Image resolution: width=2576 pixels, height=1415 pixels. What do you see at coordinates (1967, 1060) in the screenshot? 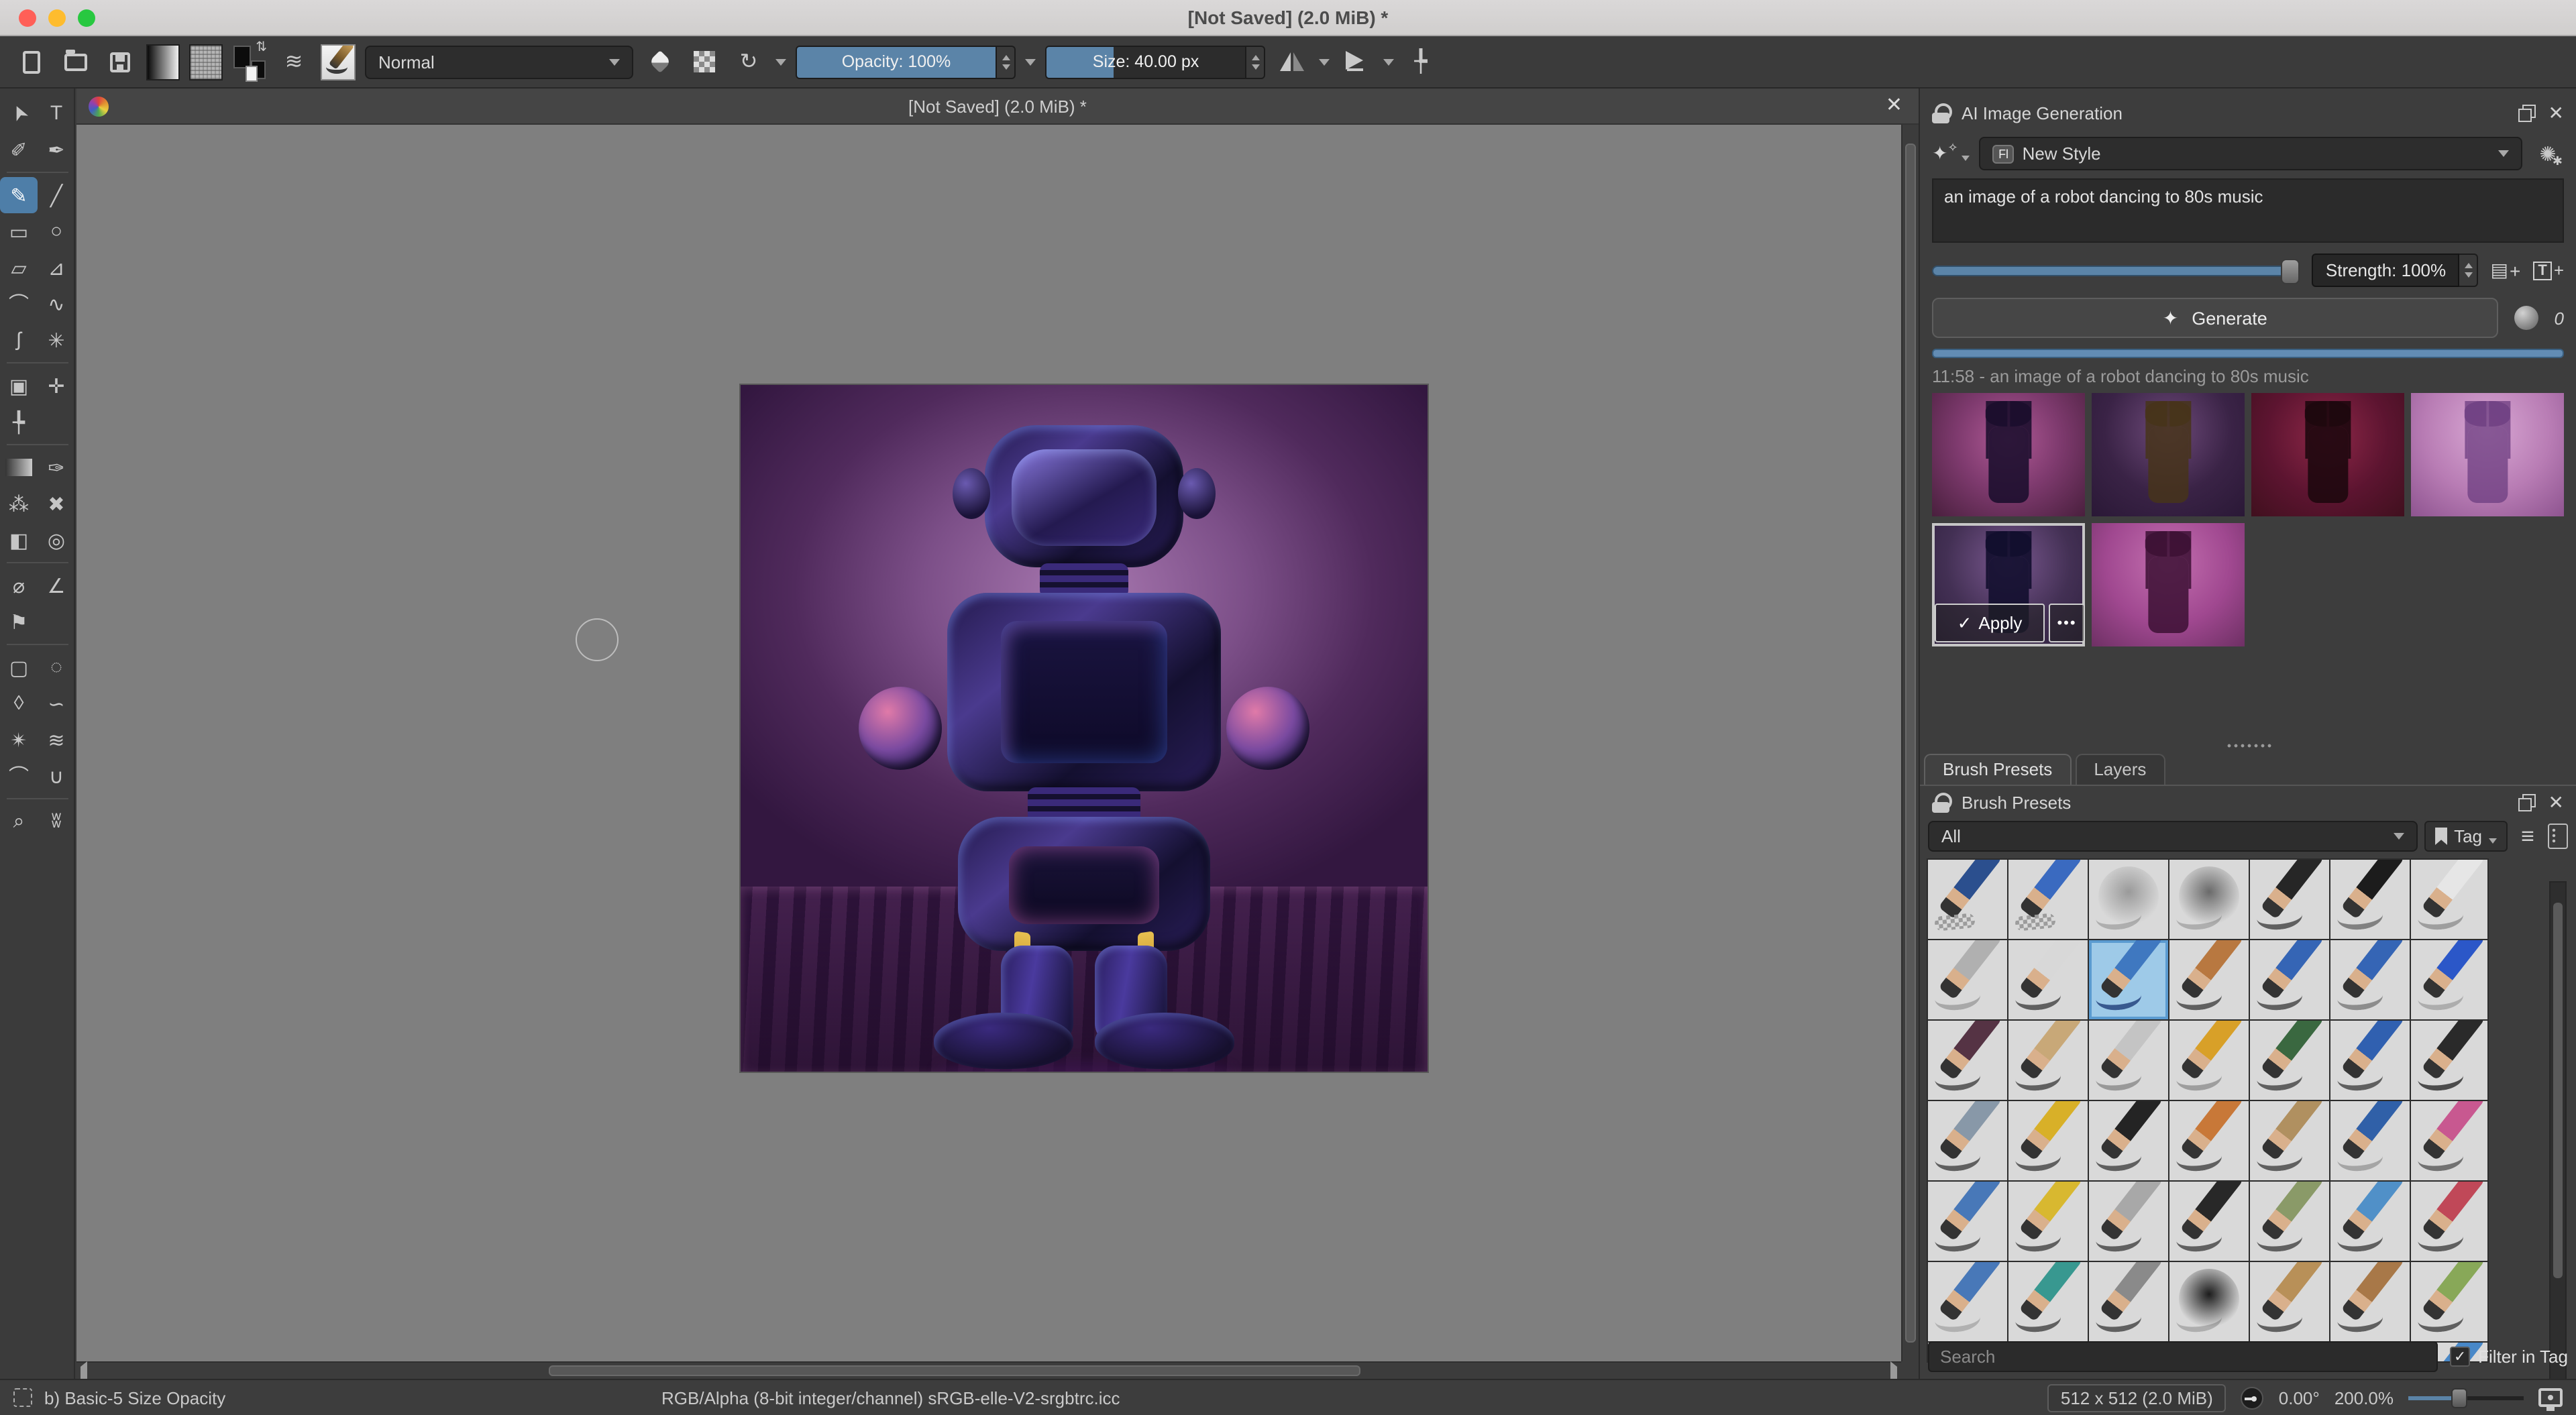
I see `brush-pencil-soft` at bounding box center [1967, 1060].